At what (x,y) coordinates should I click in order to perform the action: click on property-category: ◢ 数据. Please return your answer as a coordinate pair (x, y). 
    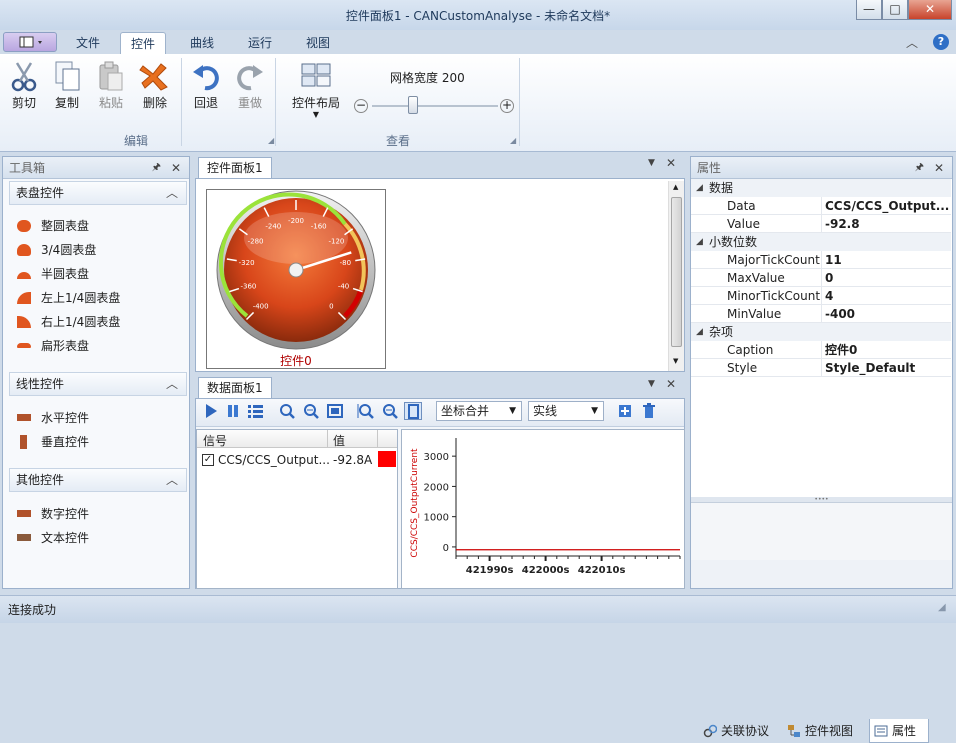
    Looking at the image, I should click on (821, 188).